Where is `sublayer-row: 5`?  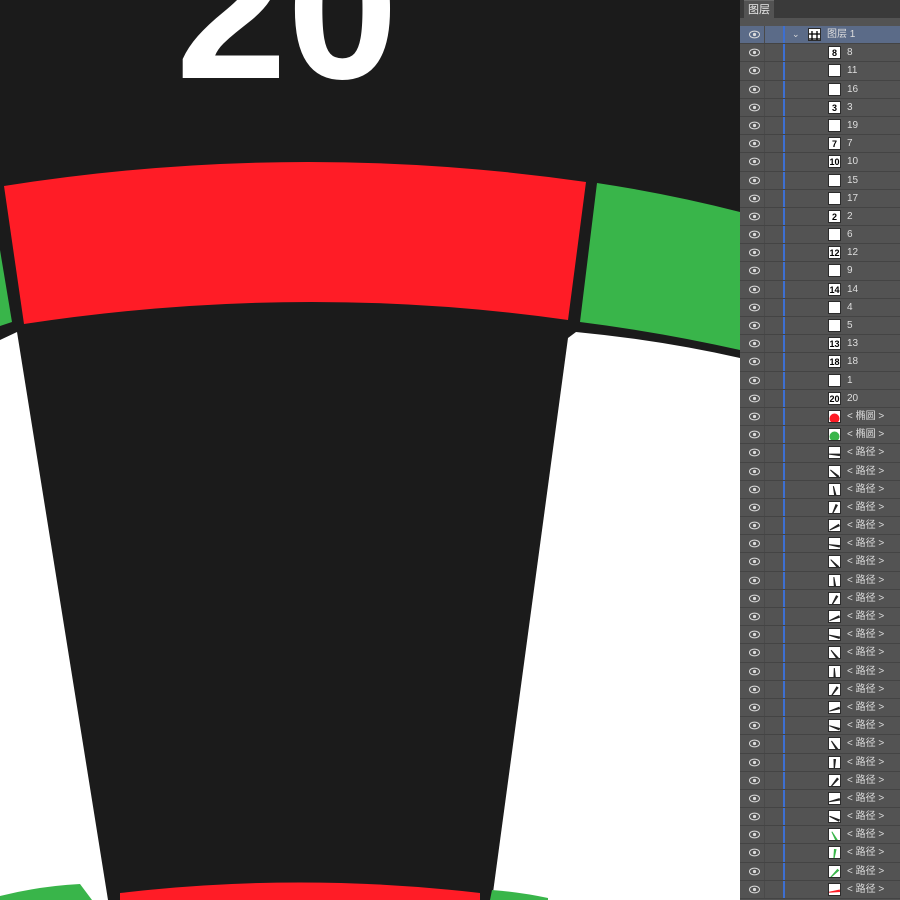
sublayer-row: 5 is located at coordinates (820, 326).